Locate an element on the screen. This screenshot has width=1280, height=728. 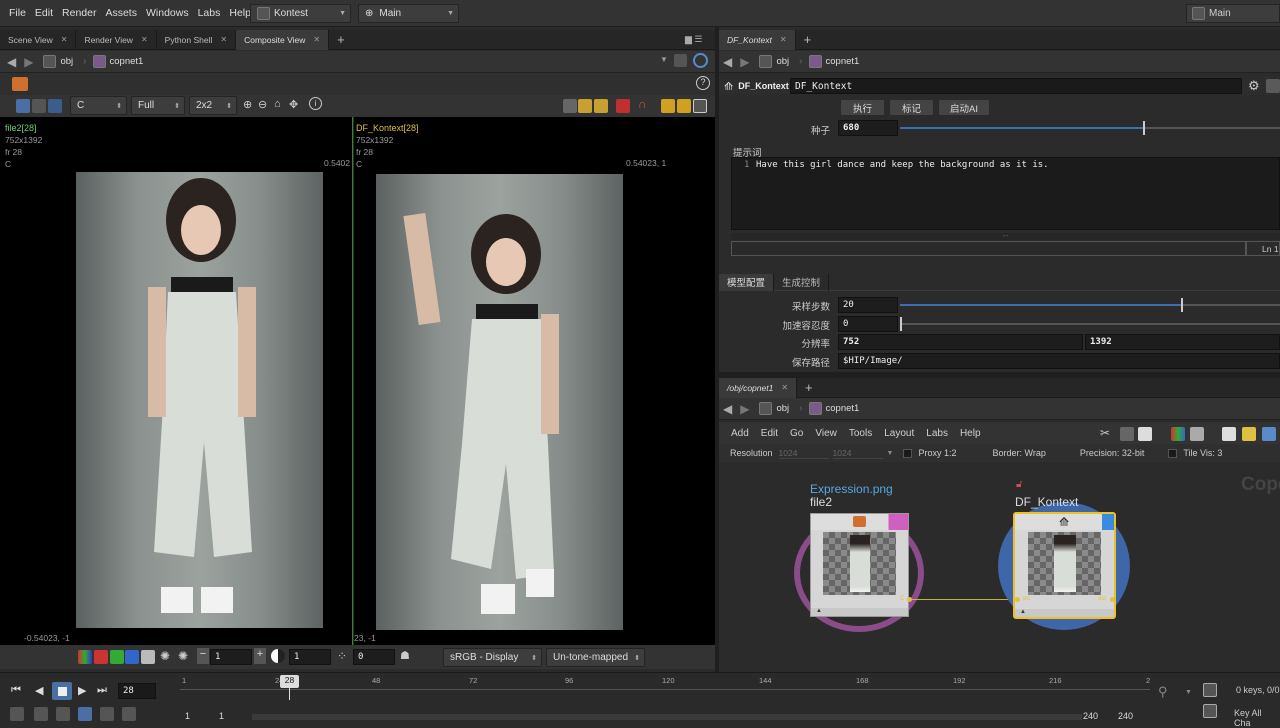
input-dot-icon is located at coordinates (1017, 599).